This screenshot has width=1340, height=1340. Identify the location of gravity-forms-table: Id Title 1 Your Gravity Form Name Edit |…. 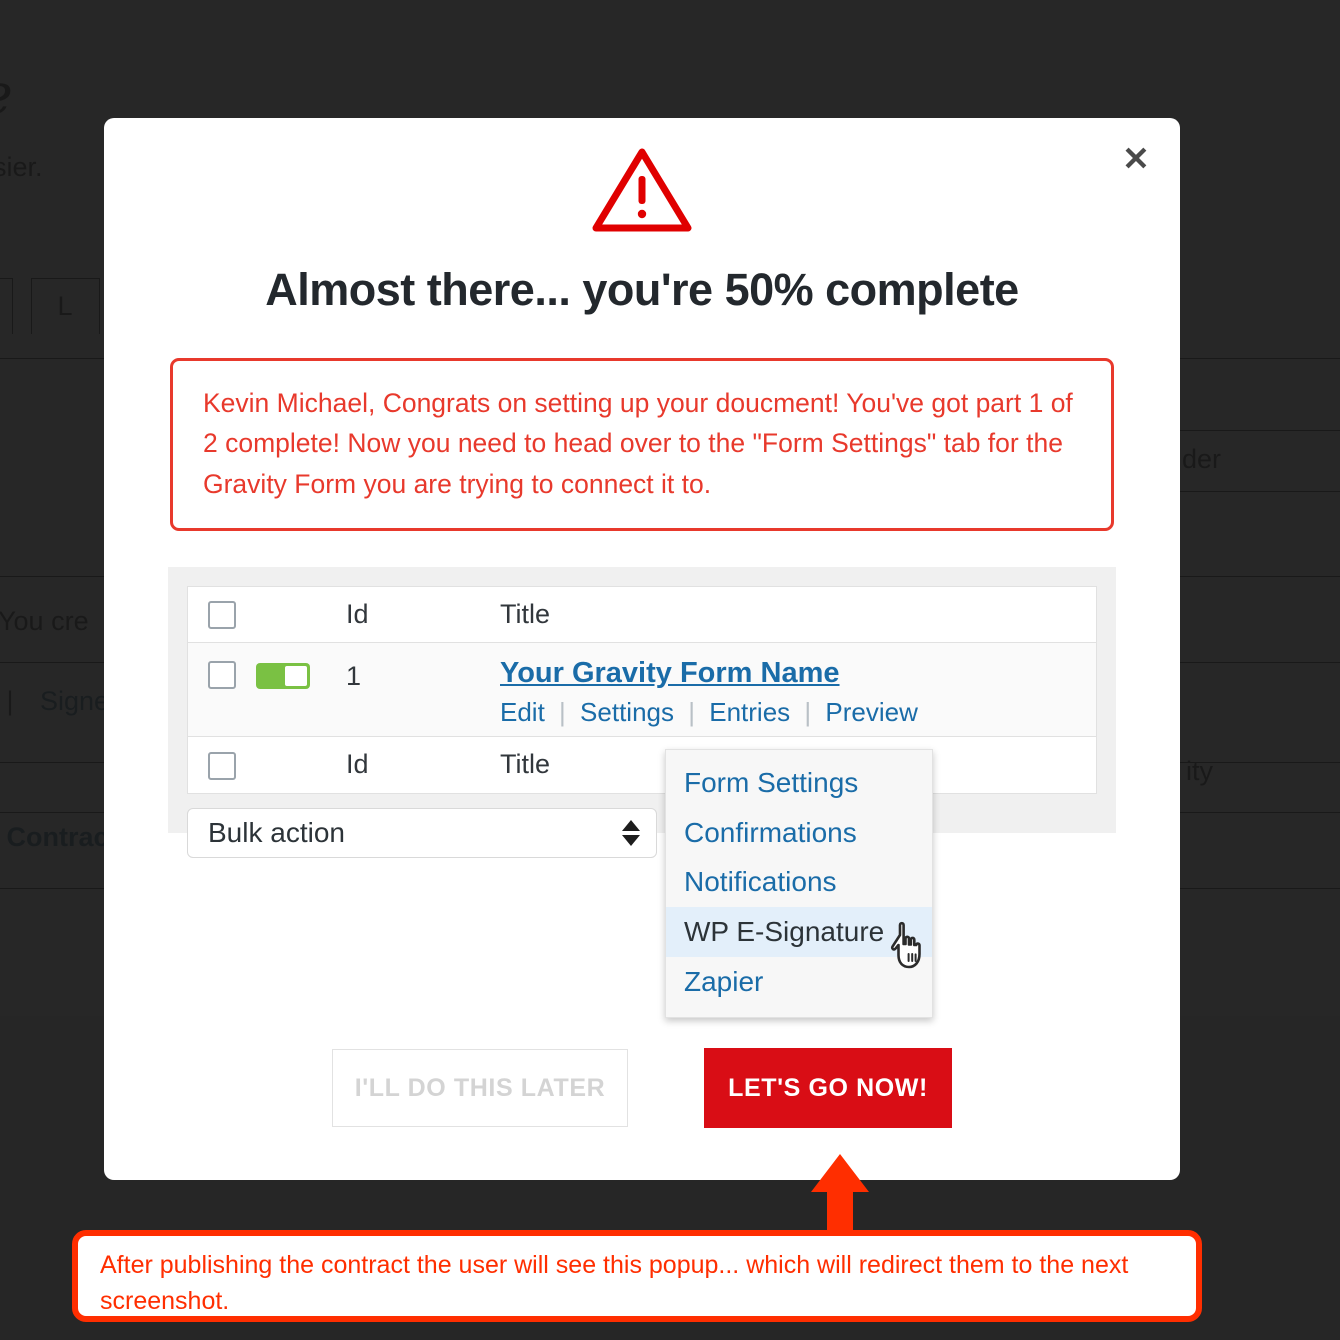
(642, 689).